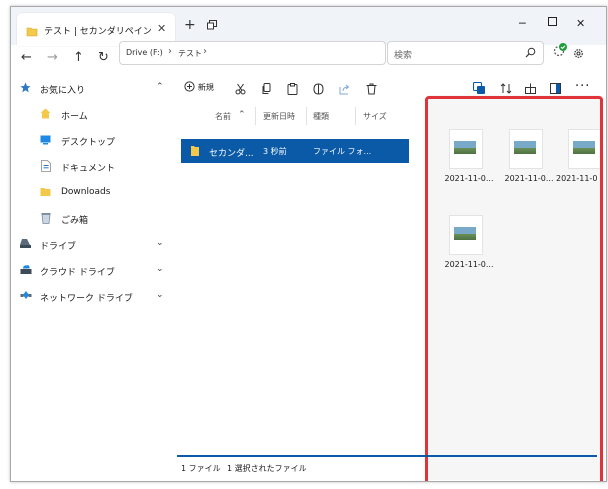  I want to click on rename-icon, so click(318, 89).